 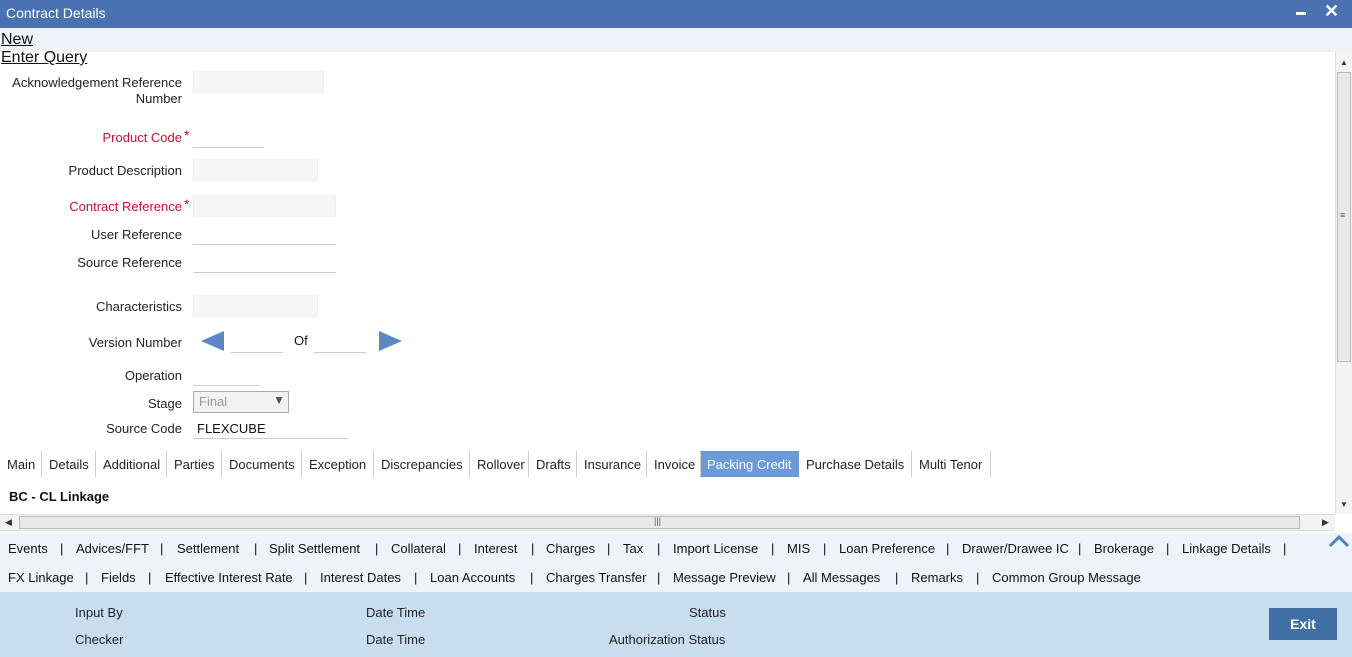 I want to click on product-code-input, so click(x=228, y=137).